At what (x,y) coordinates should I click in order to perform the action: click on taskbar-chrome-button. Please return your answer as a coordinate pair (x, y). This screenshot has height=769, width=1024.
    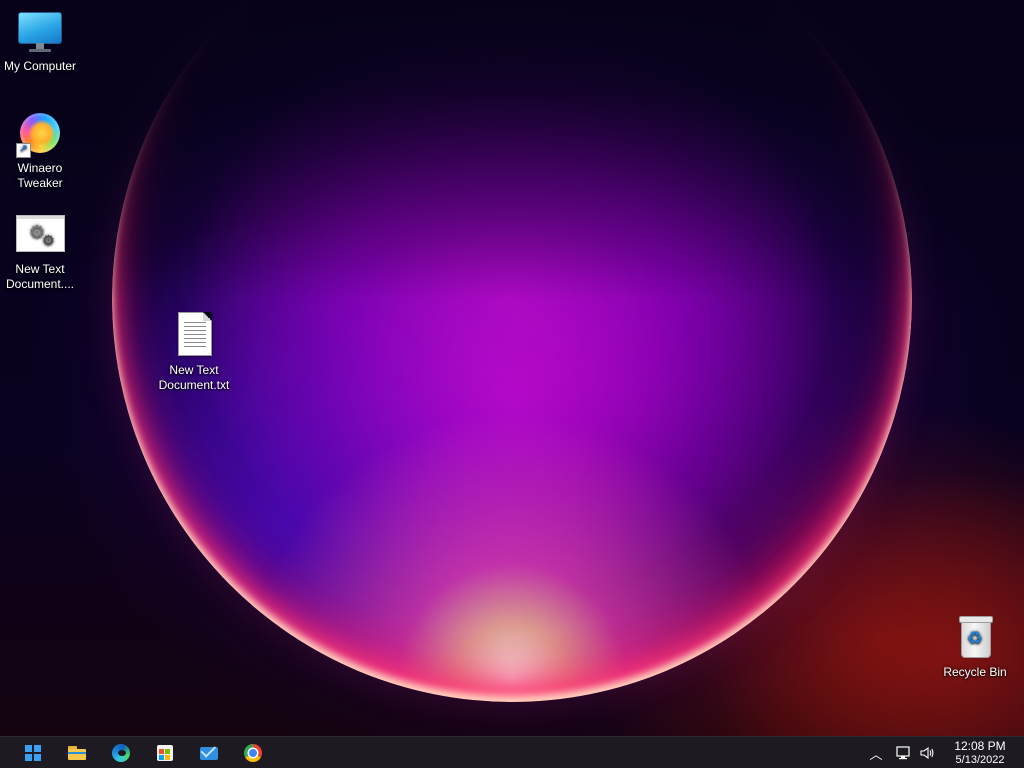
    Looking at the image, I should click on (253, 753).